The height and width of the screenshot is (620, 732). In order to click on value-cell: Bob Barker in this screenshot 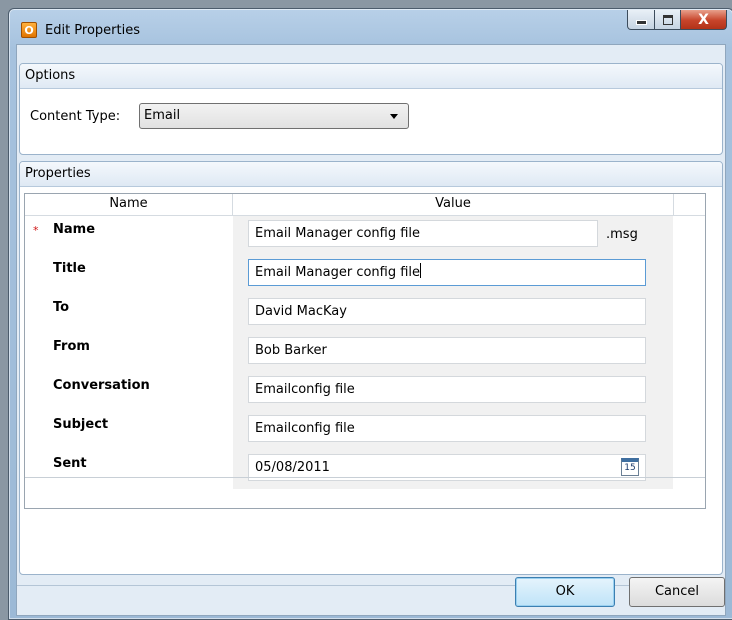, I will do `click(453, 352)`.